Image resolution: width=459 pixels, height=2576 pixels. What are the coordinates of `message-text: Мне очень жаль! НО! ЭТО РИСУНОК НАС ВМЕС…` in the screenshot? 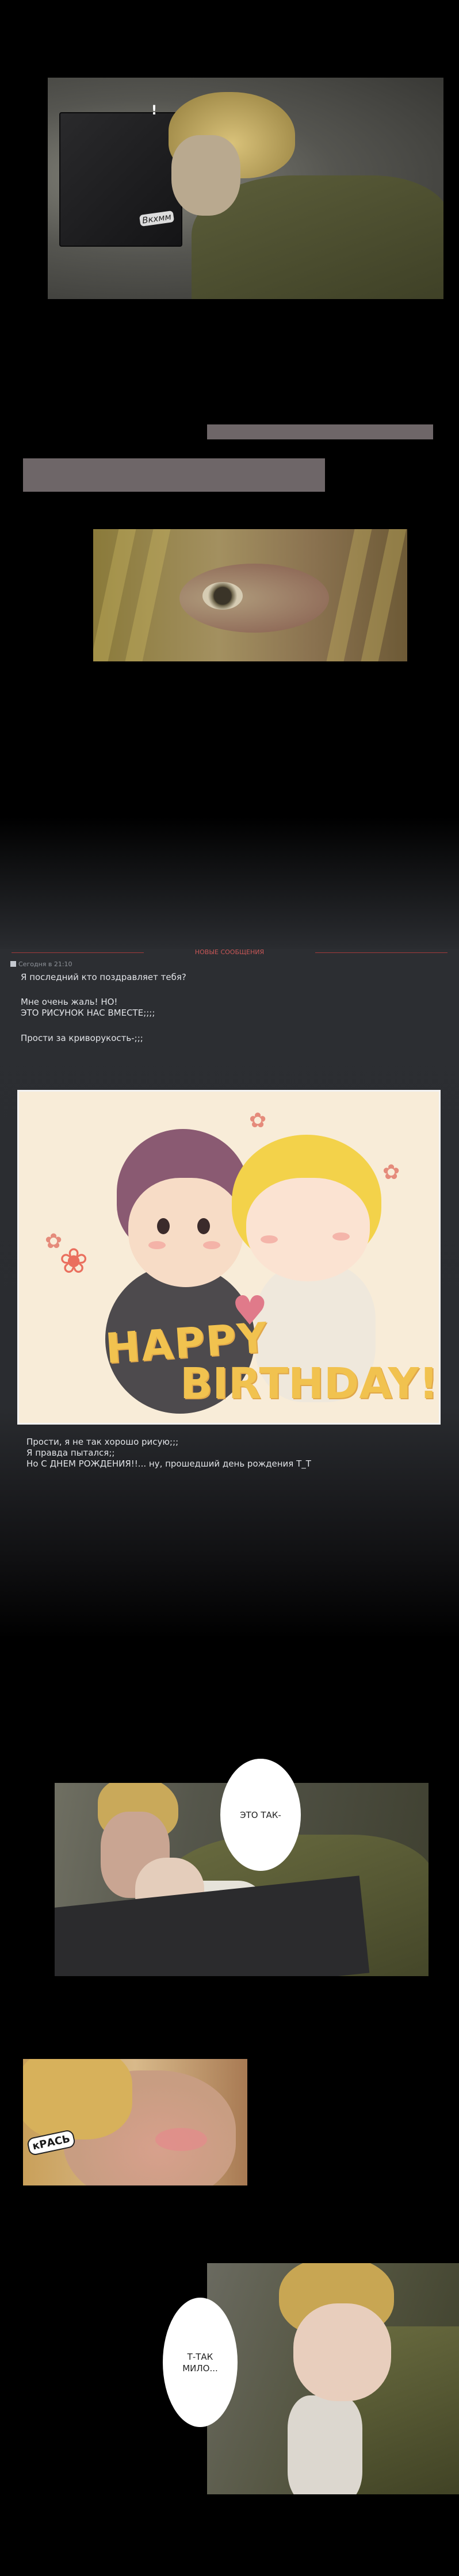 It's located at (88, 1007).